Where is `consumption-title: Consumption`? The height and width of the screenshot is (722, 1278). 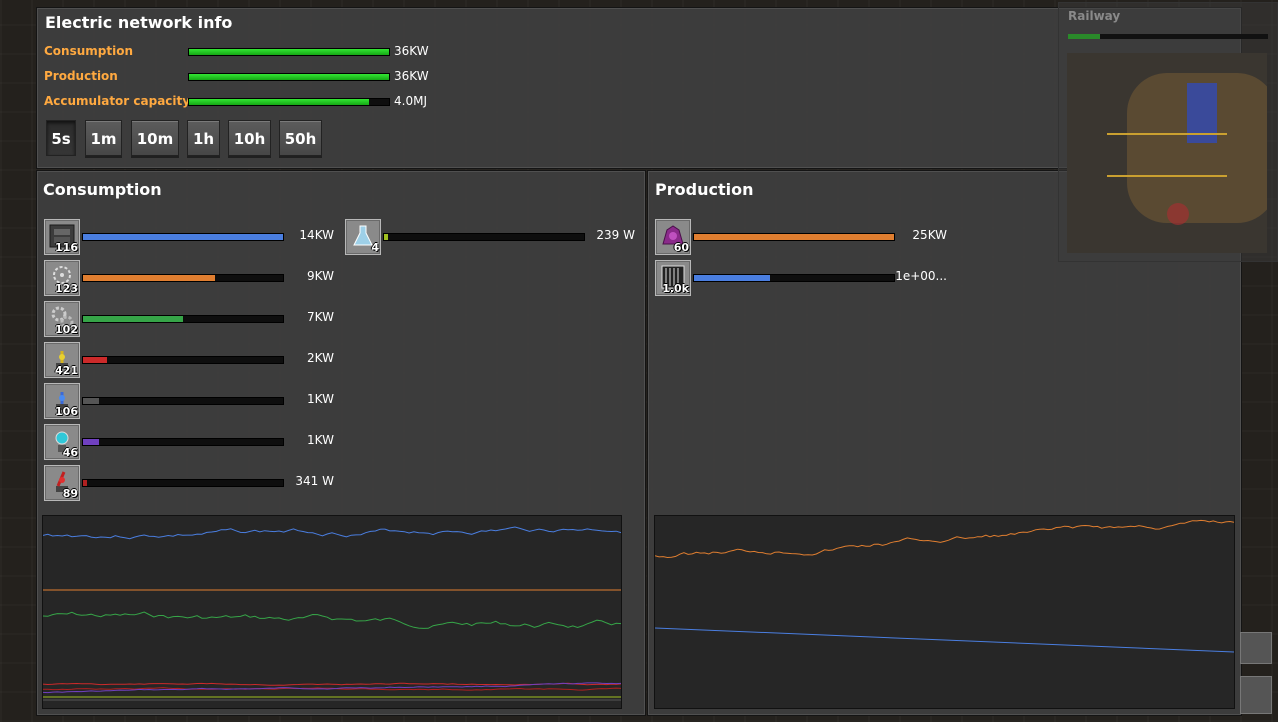 consumption-title: Consumption is located at coordinates (102, 189).